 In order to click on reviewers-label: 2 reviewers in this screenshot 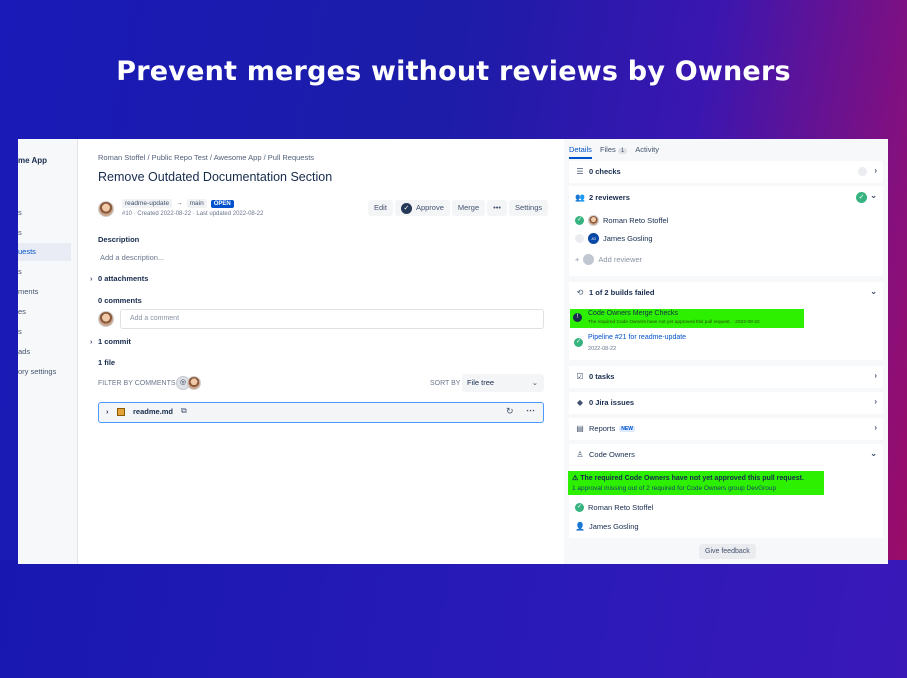, I will do `click(609, 197)`.